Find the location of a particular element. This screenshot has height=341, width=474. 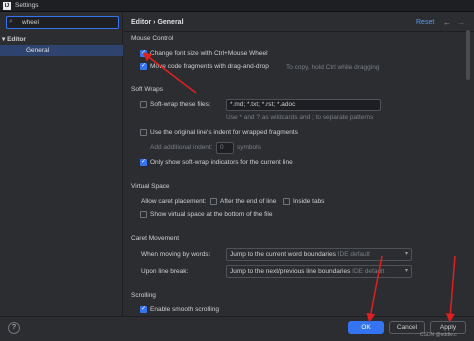

annotation-arrow-ok is located at coordinates (374, 289).